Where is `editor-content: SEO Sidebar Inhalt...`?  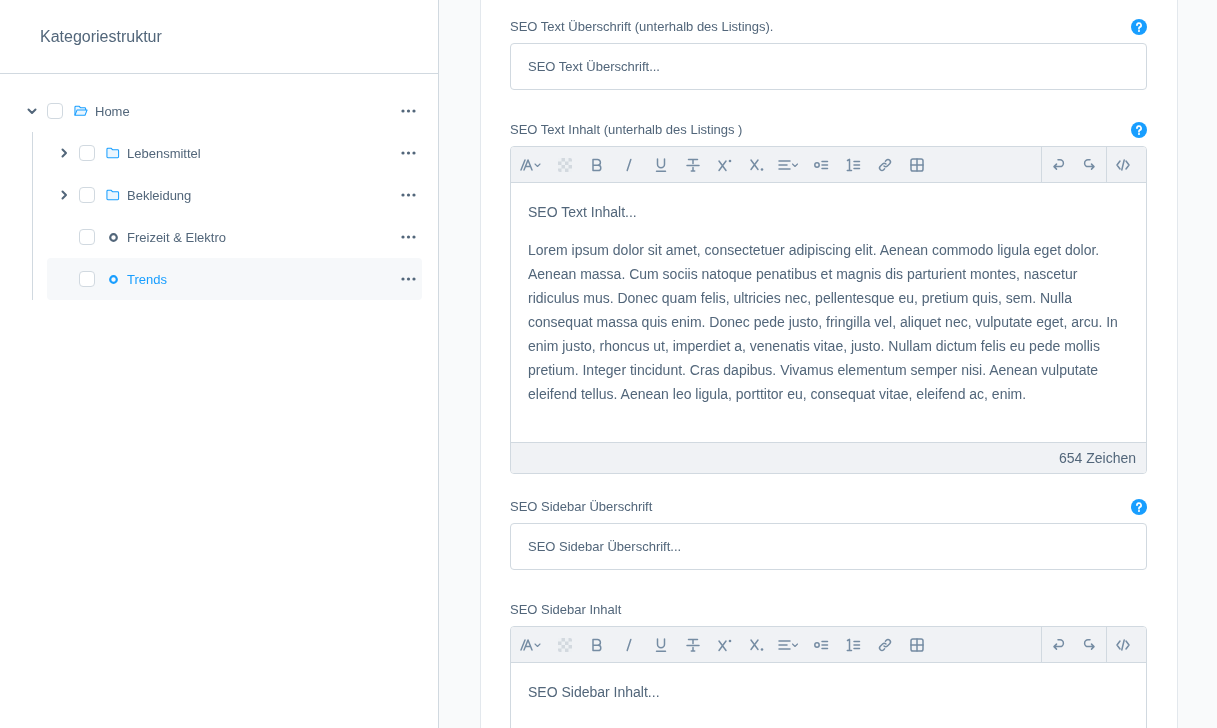 editor-content: SEO Sidebar Inhalt... is located at coordinates (828, 695).